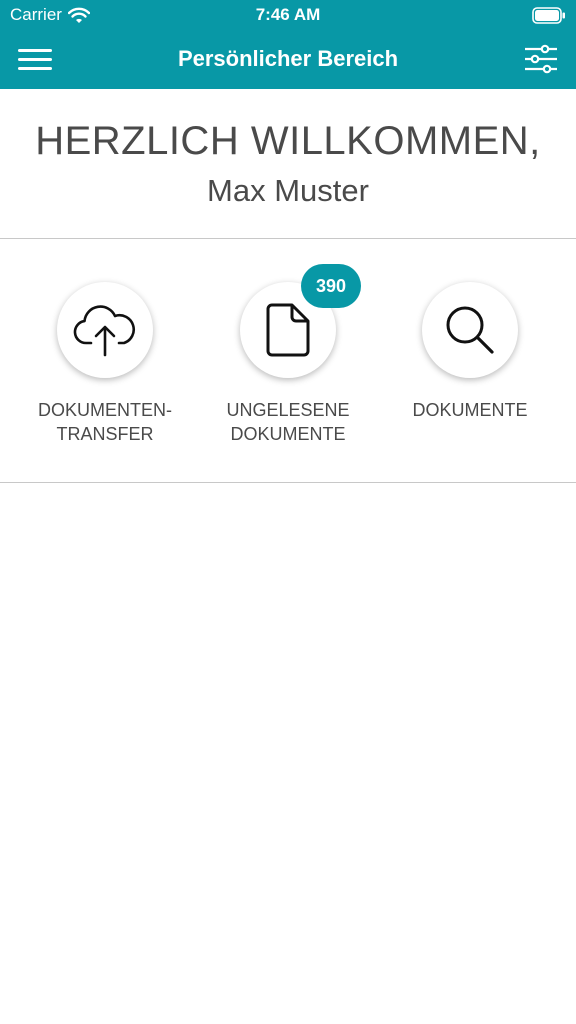 The image size is (576, 1024). Describe the element at coordinates (288, 422) in the screenshot. I see `unread-documents-label: UNGELESENE DOKUMENTE` at that location.